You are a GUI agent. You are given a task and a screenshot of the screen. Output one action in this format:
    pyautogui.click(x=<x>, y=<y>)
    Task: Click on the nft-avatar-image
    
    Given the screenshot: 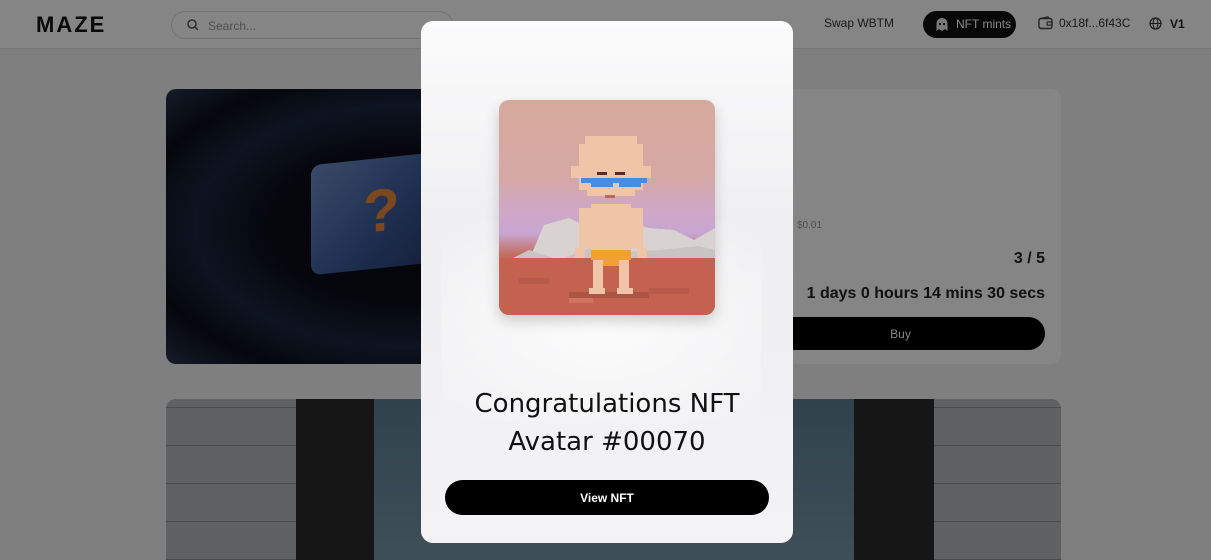 What is the action you would take?
    pyautogui.click(x=607, y=207)
    